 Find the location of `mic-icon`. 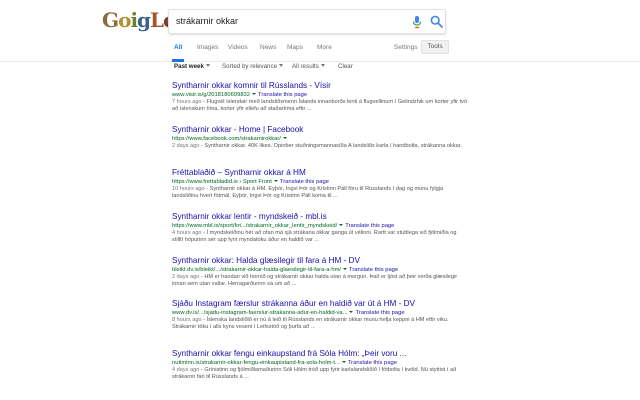

mic-icon is located at coordinates (417, 22).